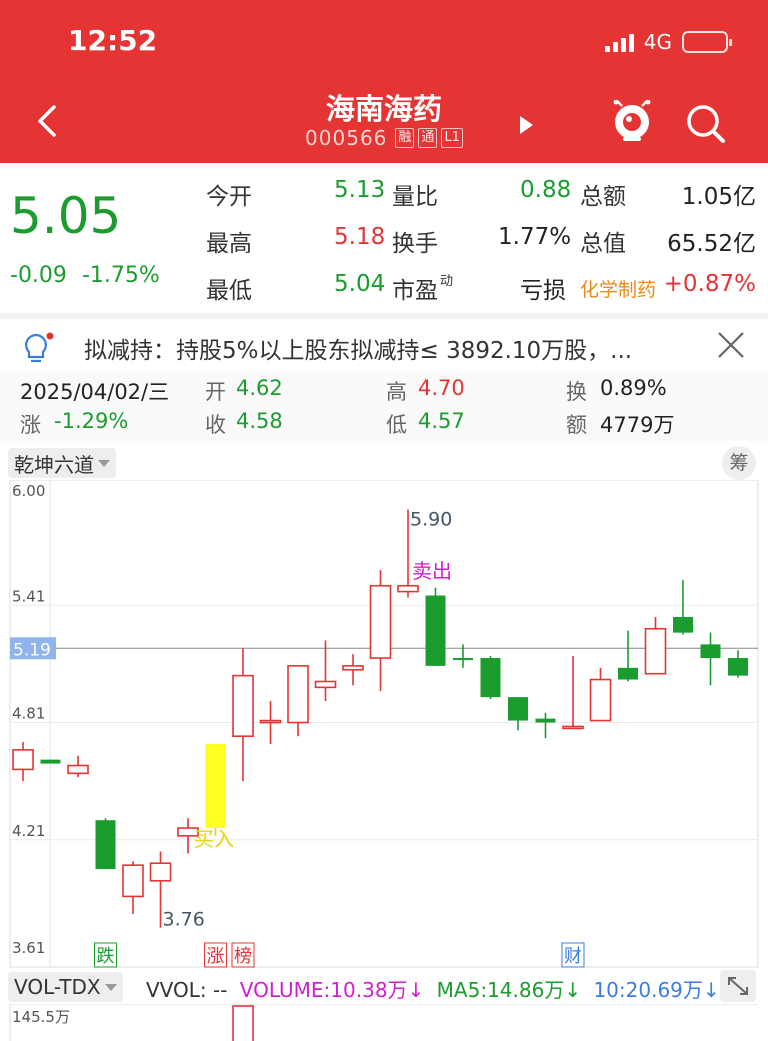 The width and height of the screenshot is (768, 1041). Describe the element at coordinates (738, 986) in the screenshot. I see `expand-icon` at that location.